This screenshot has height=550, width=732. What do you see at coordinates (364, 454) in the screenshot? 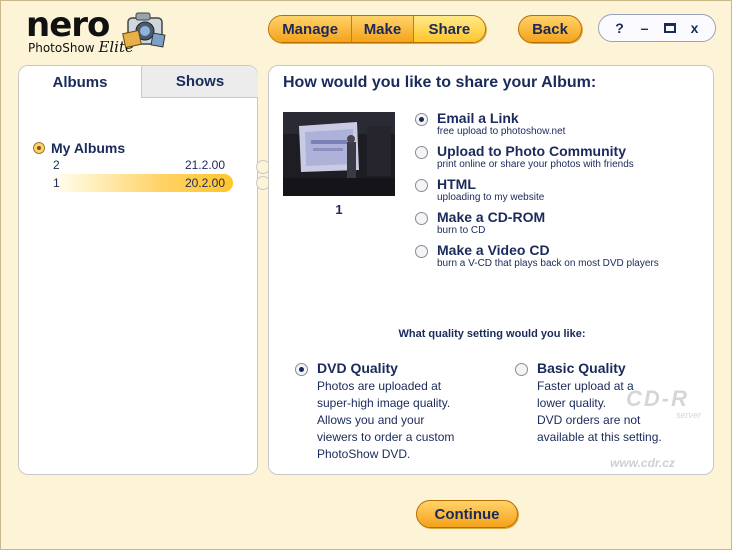
I see `quality-desc-line: PhotoShow DVD.` at bounding box center [364, 454].